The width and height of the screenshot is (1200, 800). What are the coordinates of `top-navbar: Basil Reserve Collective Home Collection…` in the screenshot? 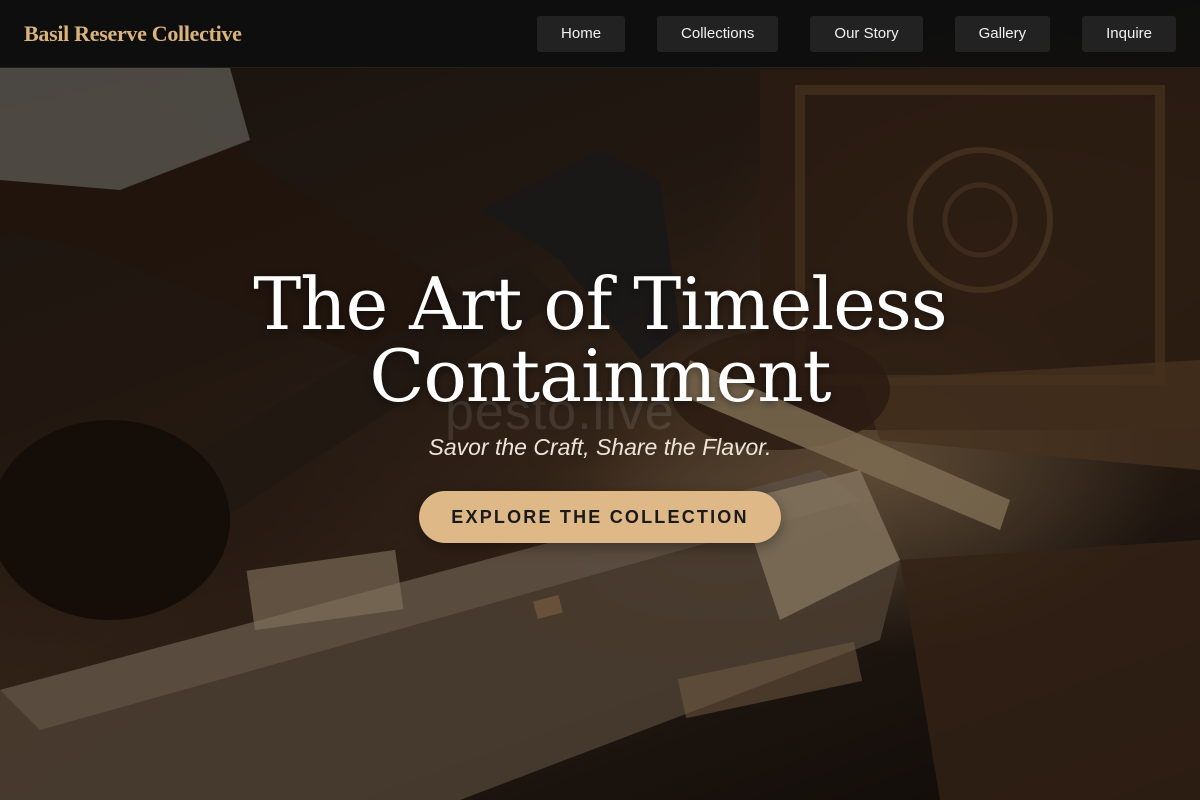 It's located at (600, 34).